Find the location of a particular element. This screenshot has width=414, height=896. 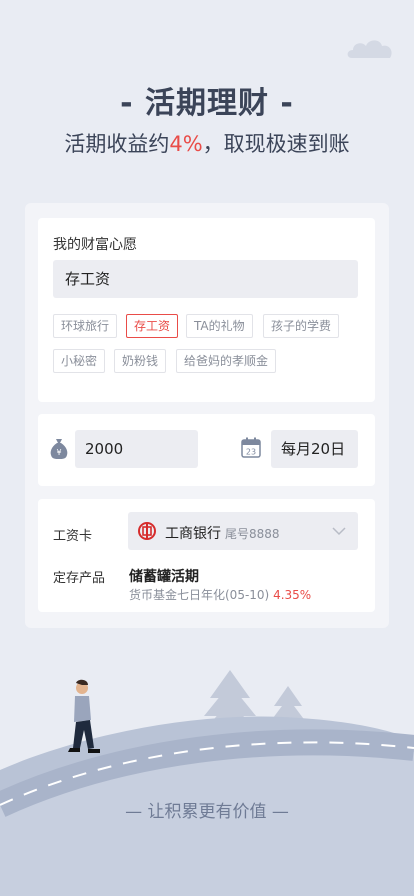

amount-input: 2000 is located at coordinates (136, 449).